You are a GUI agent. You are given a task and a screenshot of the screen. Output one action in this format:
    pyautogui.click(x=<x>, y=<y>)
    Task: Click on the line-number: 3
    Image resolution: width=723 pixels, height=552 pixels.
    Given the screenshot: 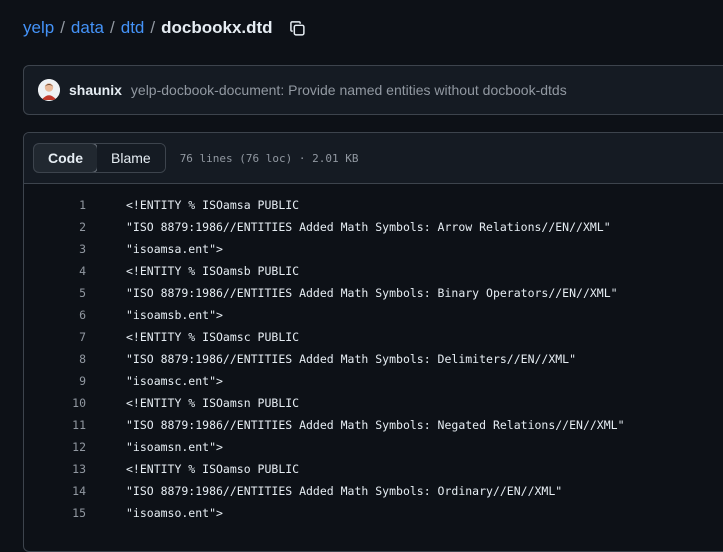 What is the action you would take?
    pyautogui.click(x=55, y=249)
    